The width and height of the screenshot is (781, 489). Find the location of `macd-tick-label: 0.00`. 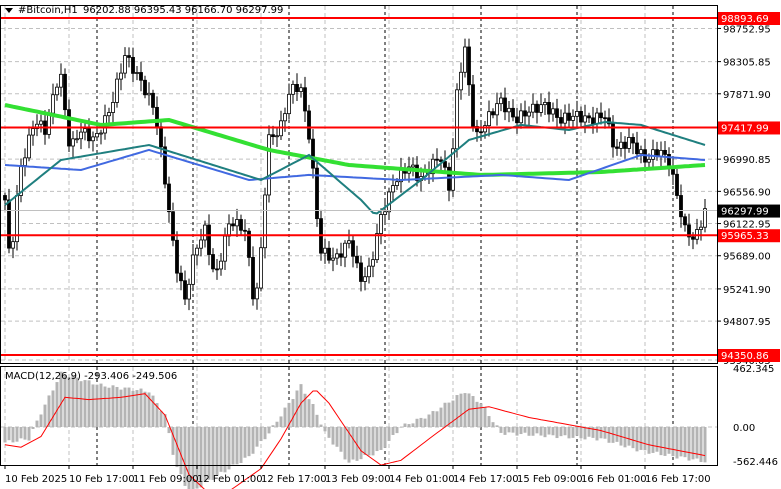

macd-tick-label: 0.00 is located at coordinates (744, 428).